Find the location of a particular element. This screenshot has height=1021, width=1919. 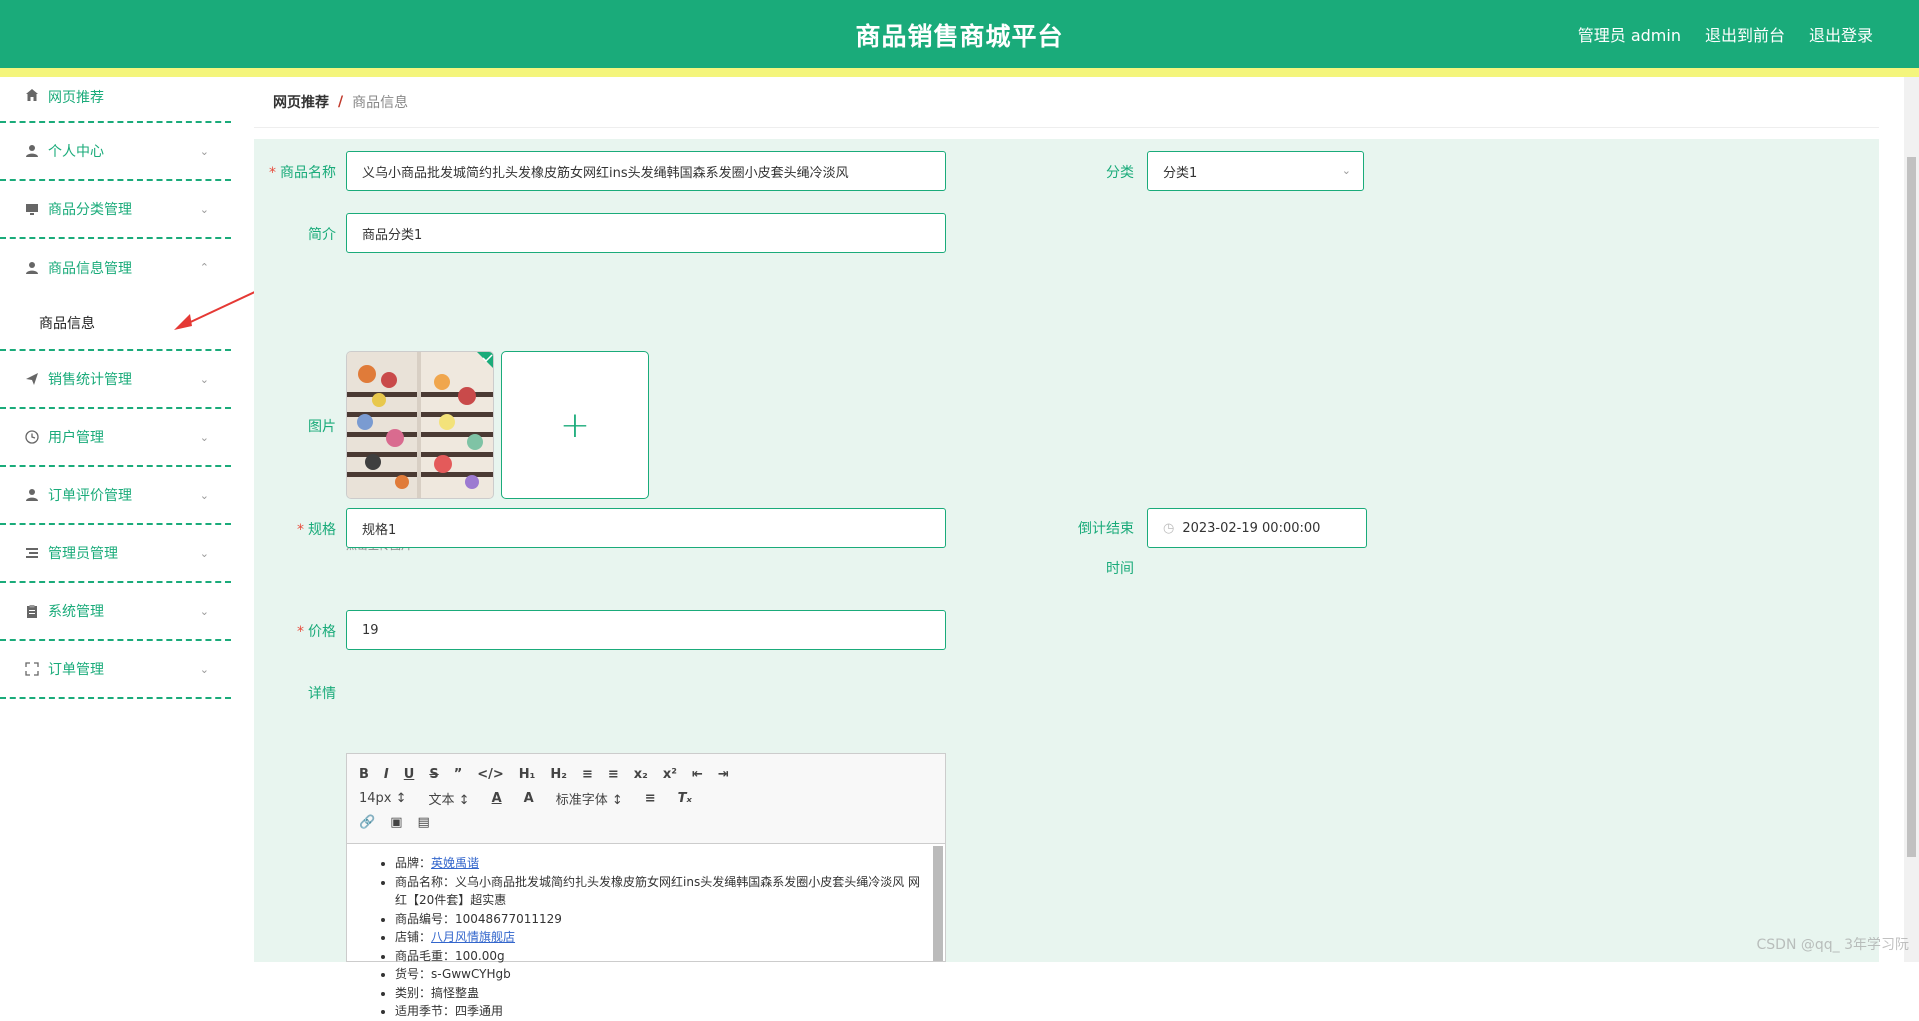

price-label: *价格 is located at coordinates (300, 631).